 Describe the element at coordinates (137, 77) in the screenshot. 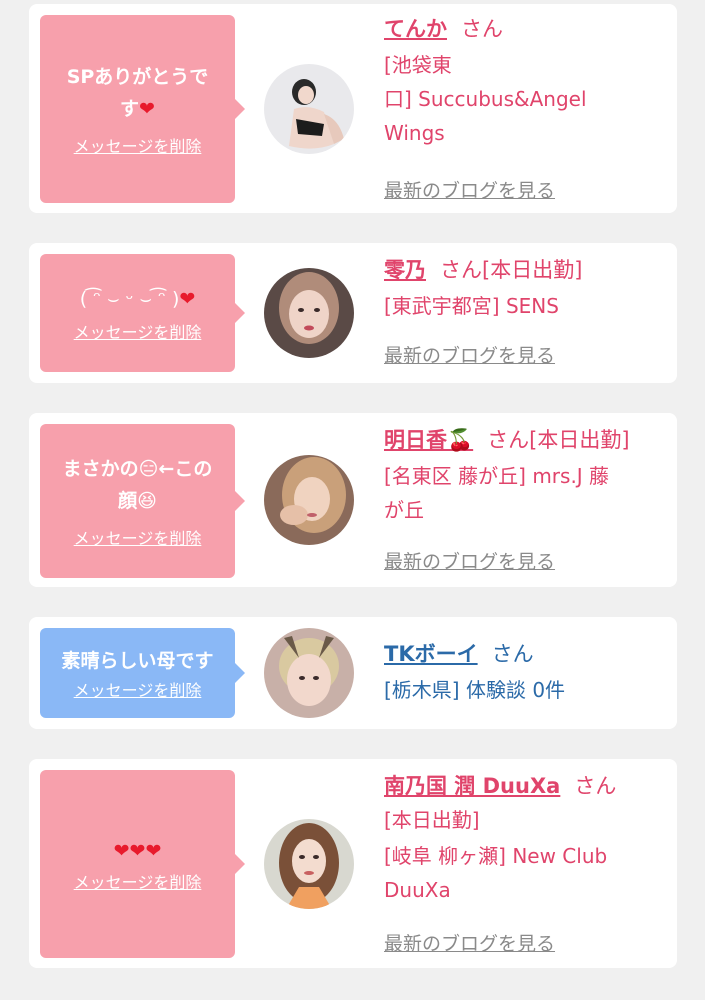

I see `message-text-1: SPありがとうで` at that location.